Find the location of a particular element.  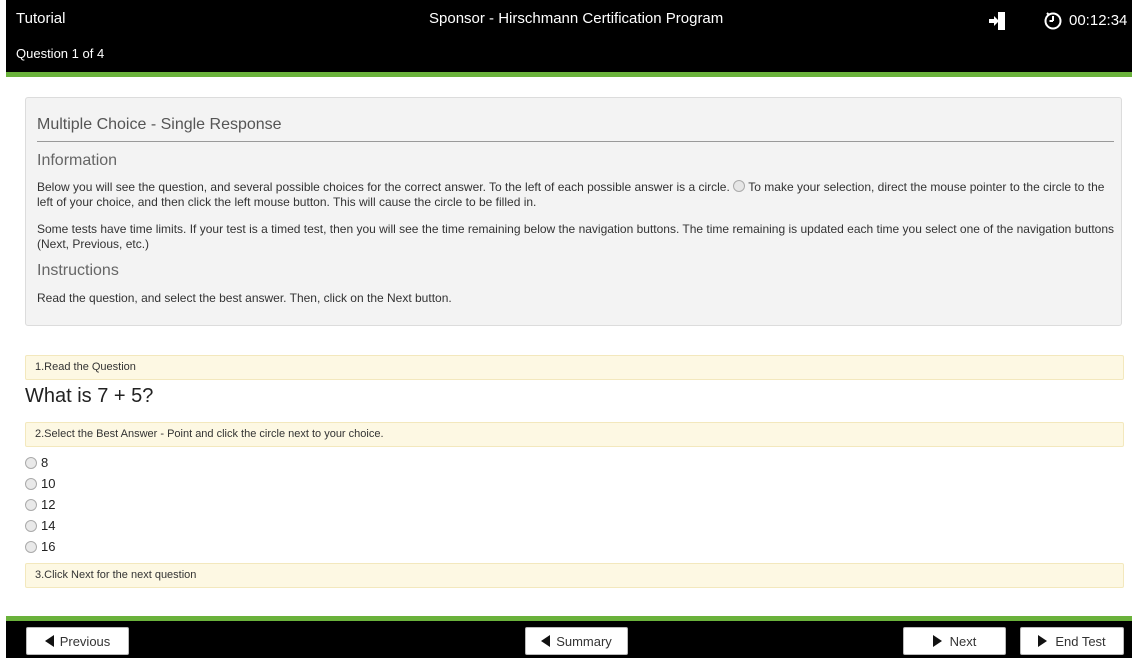

answer-option: 14 is located at coordinates (40, 525).